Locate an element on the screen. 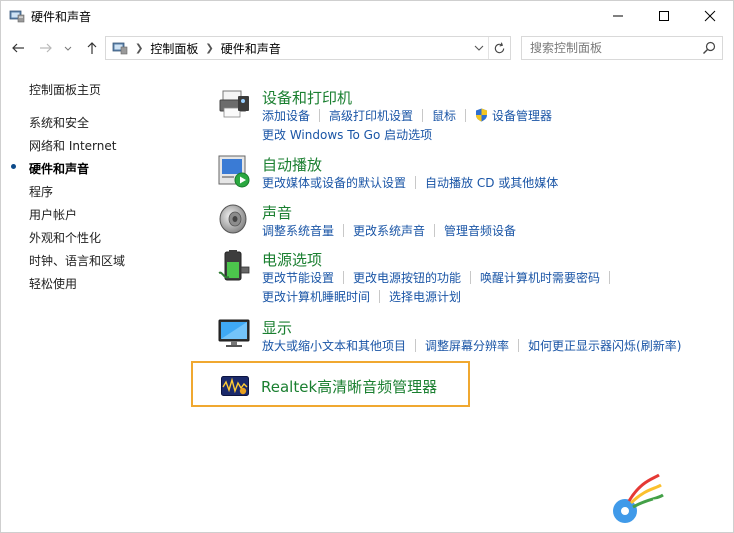 The image size is (734, 533). category-links-row: 更改 Windows To Go 启动选项 is located at coordinates (347, 134).